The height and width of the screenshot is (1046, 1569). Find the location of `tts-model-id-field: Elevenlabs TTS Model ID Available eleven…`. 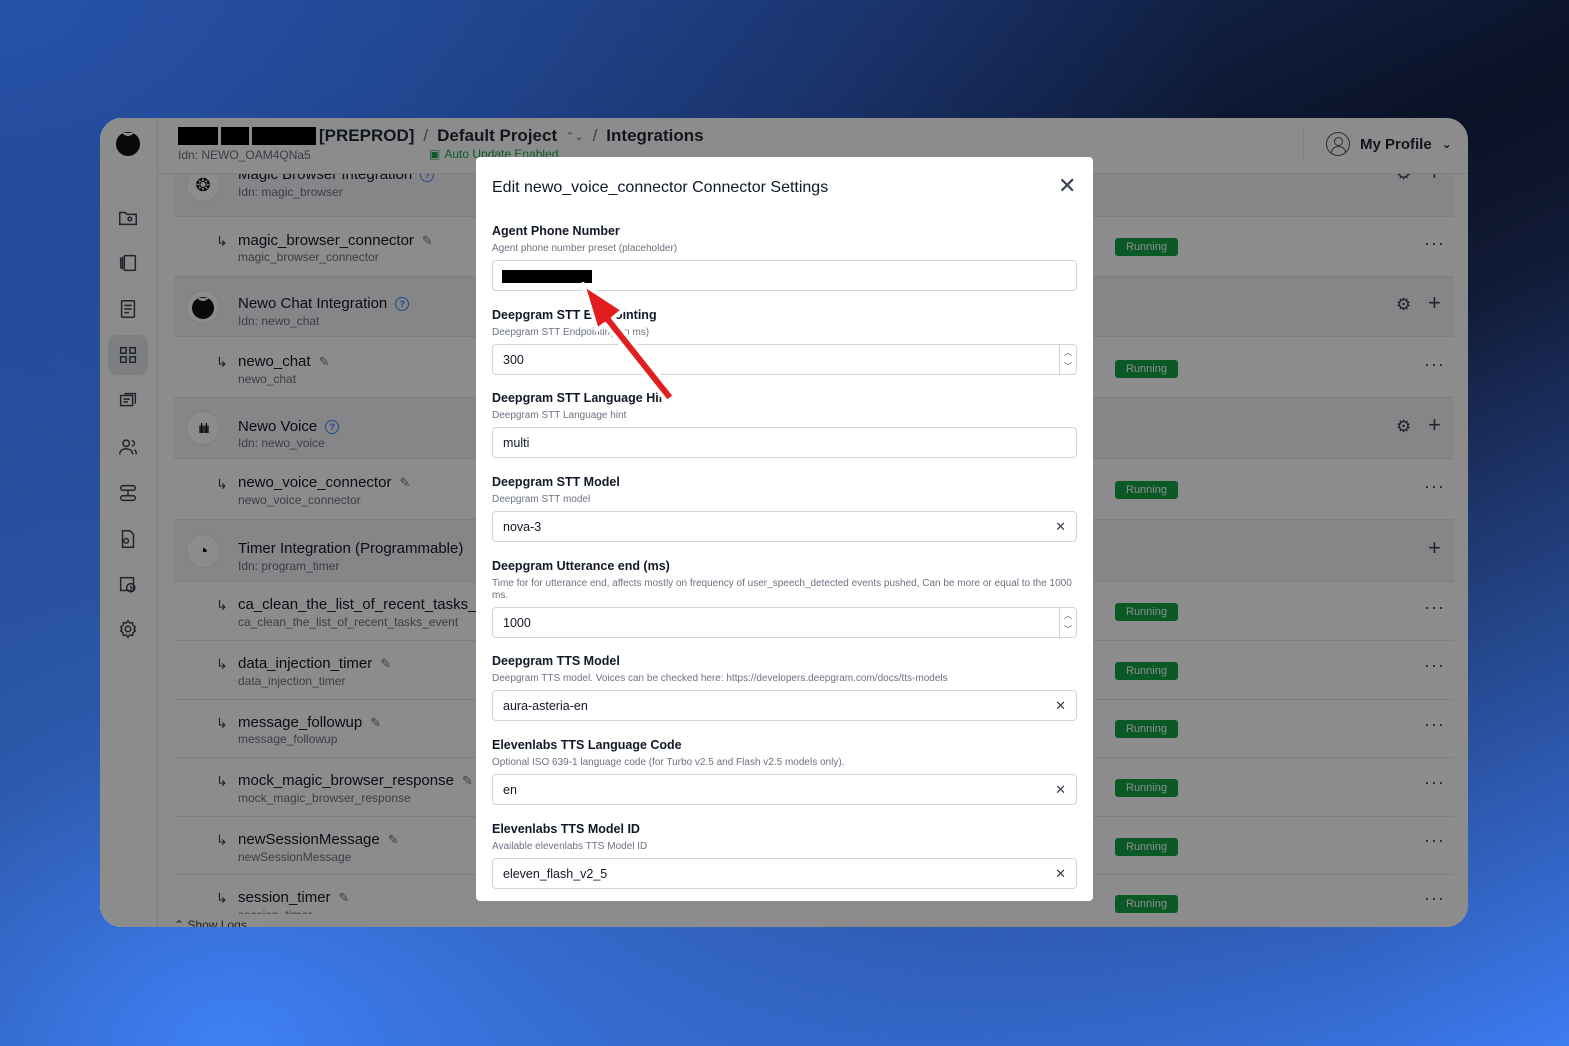

tts-model-id-field: Elevenlabs TTS Model ID Available eleven… is located at coordinates (784, 855).